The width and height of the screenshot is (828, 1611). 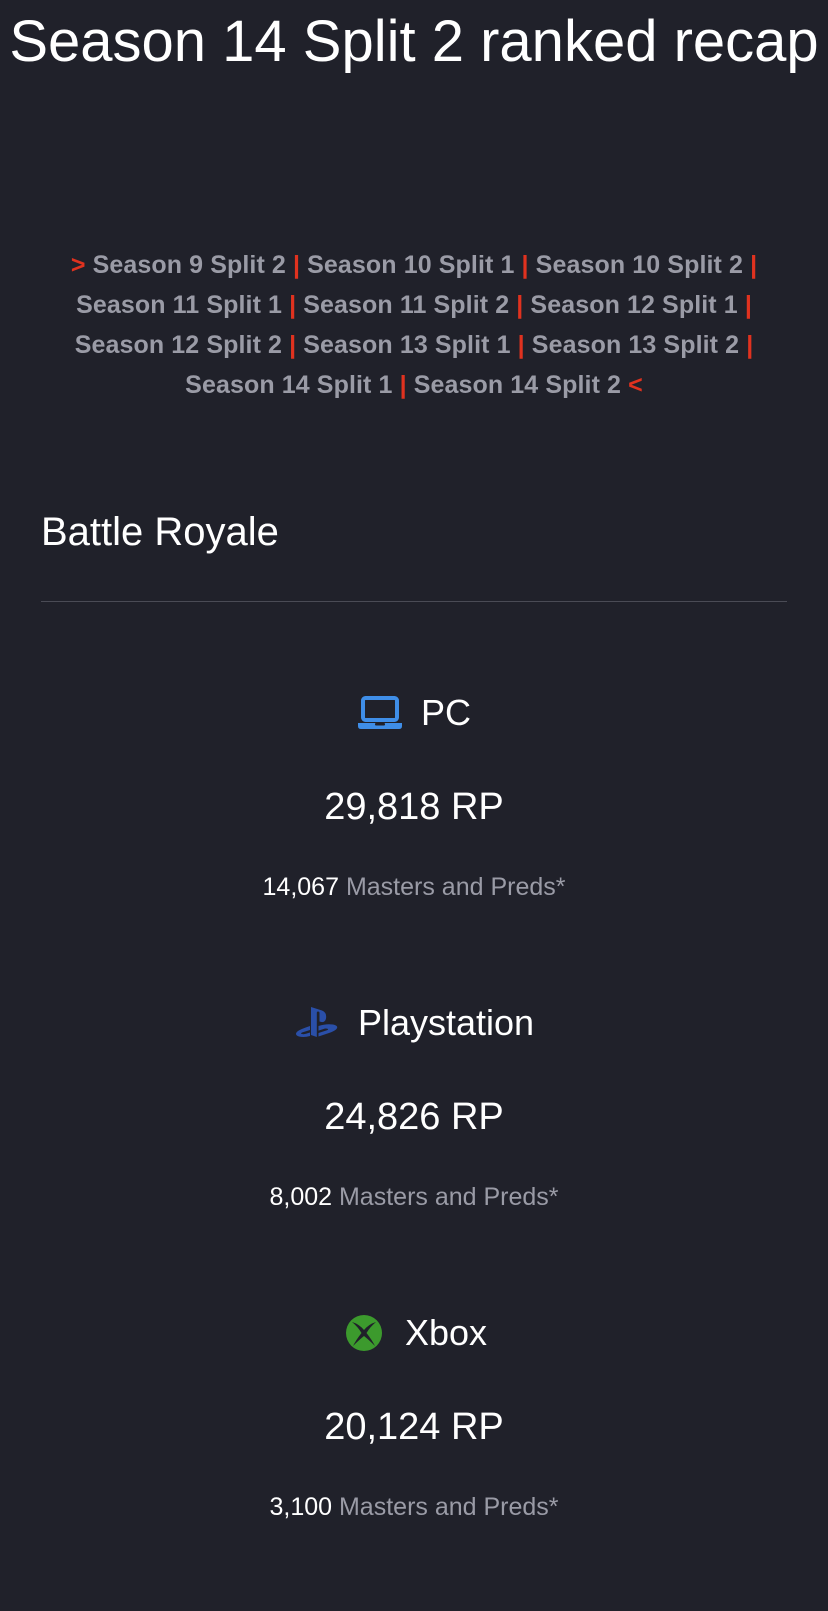 I want to click on season-link-s14-split1: Season 14 Split 1, so click(x=288, y=385).